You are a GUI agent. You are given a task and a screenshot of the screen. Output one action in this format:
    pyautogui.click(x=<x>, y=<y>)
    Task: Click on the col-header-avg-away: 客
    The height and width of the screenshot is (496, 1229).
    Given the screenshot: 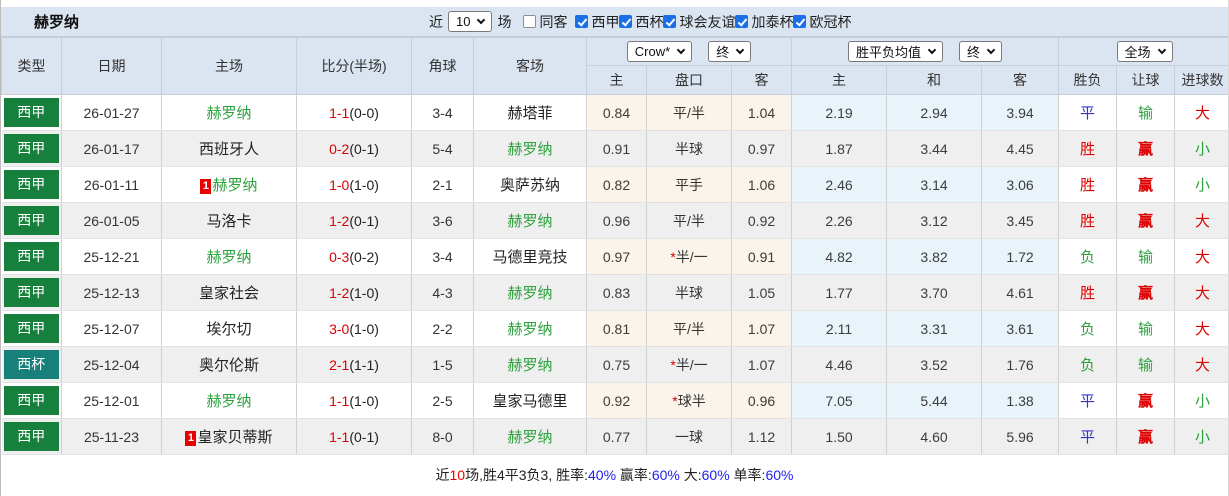 What is the action you would take?
    pyautogui.click(x=1020, y=80)
    